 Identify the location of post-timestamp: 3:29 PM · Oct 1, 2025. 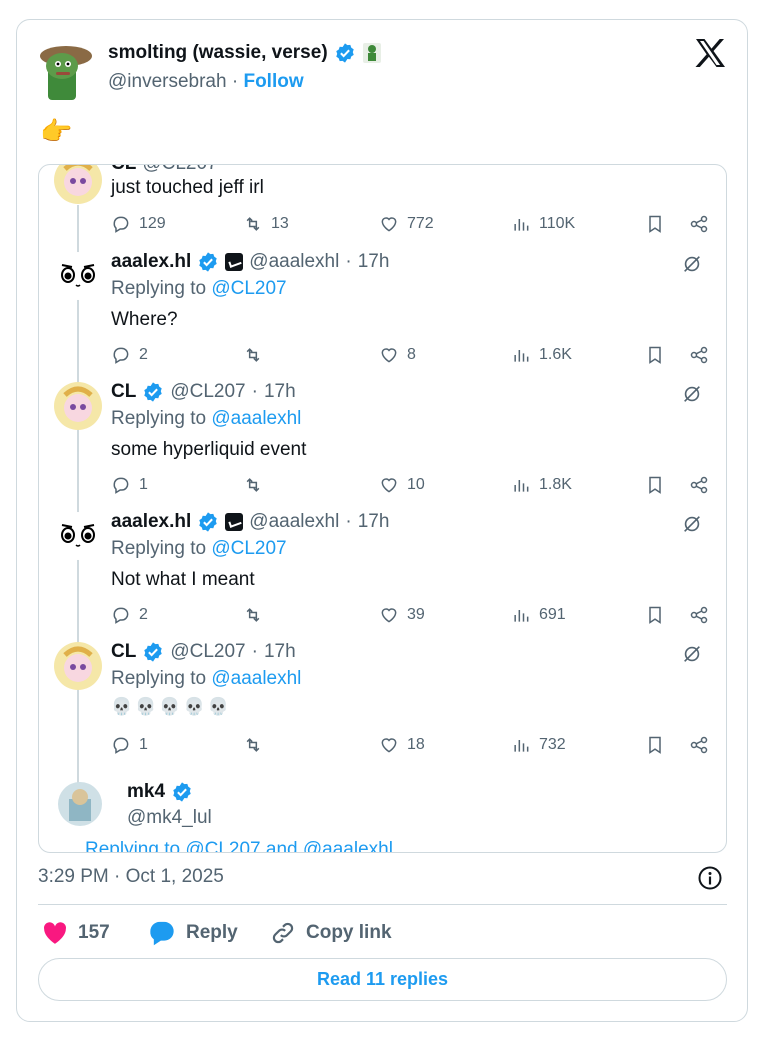
(131, 877).